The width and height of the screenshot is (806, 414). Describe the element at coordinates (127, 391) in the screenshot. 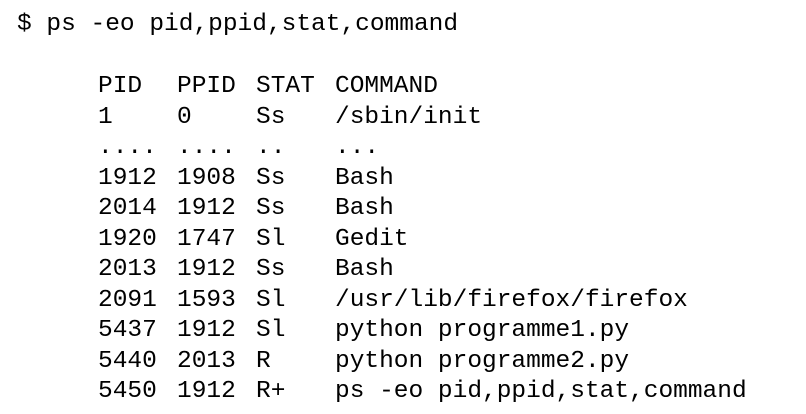

I see `cell-pid: 5450` at that location.